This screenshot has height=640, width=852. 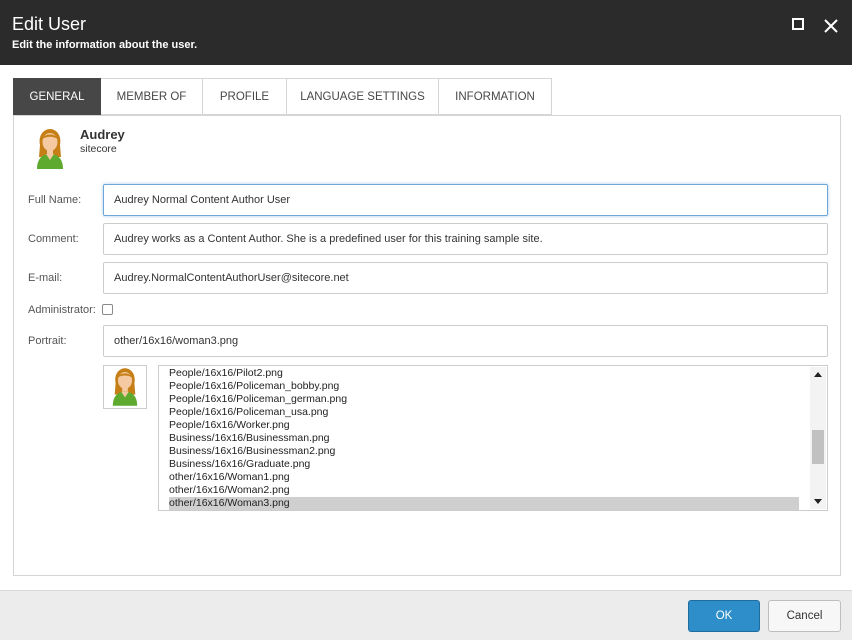 What do you see at coordinates (484, 438) in the screenshot?
I see `list-item: Business/16x16/Businessman.png` at bounding box center [484, 438].